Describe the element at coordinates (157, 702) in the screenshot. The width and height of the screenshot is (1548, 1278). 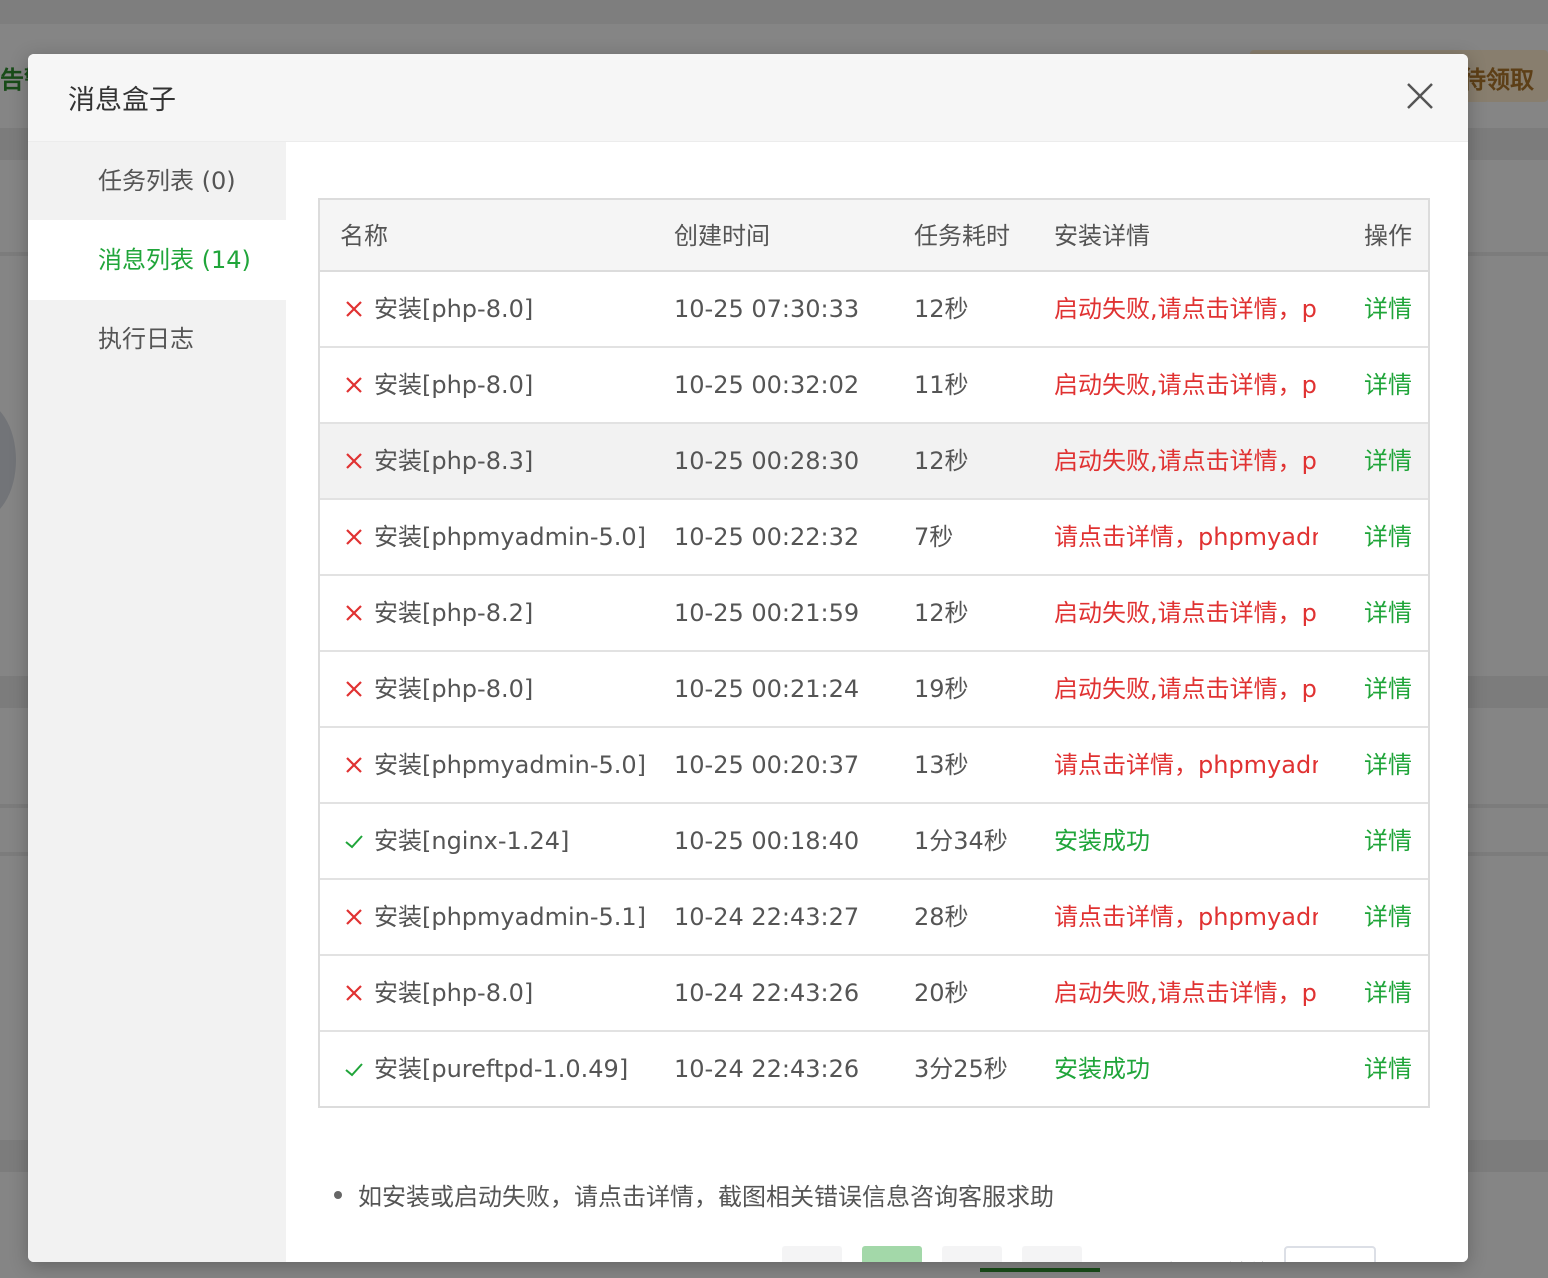
I see `dialog-sidebar: 任务列表 (0) 消息列表 (14) 执行日志` at that location.